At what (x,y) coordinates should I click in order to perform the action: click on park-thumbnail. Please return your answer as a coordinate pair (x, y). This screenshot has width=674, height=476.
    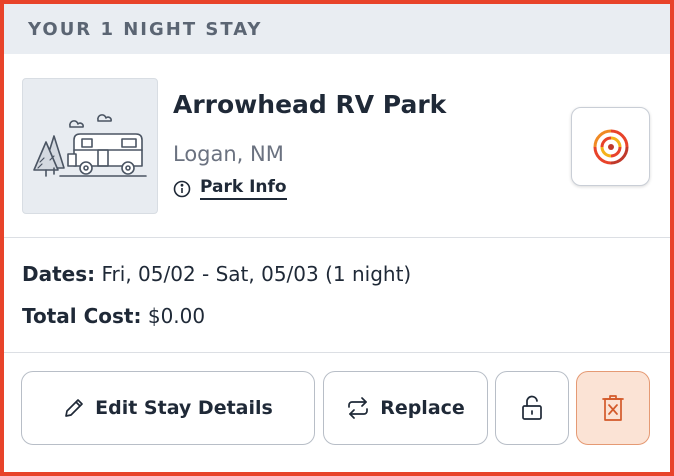
    Looking at the image, I should click on (90, 146).